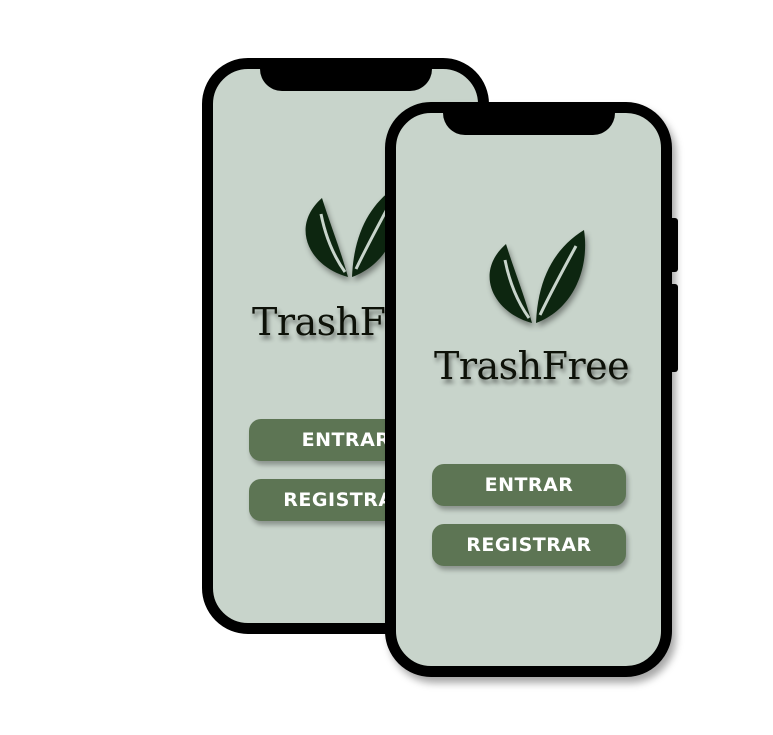  Describe the element at coordinates (529, 485) in the screenshot. I see `login-button: ENTRAR` at that location.